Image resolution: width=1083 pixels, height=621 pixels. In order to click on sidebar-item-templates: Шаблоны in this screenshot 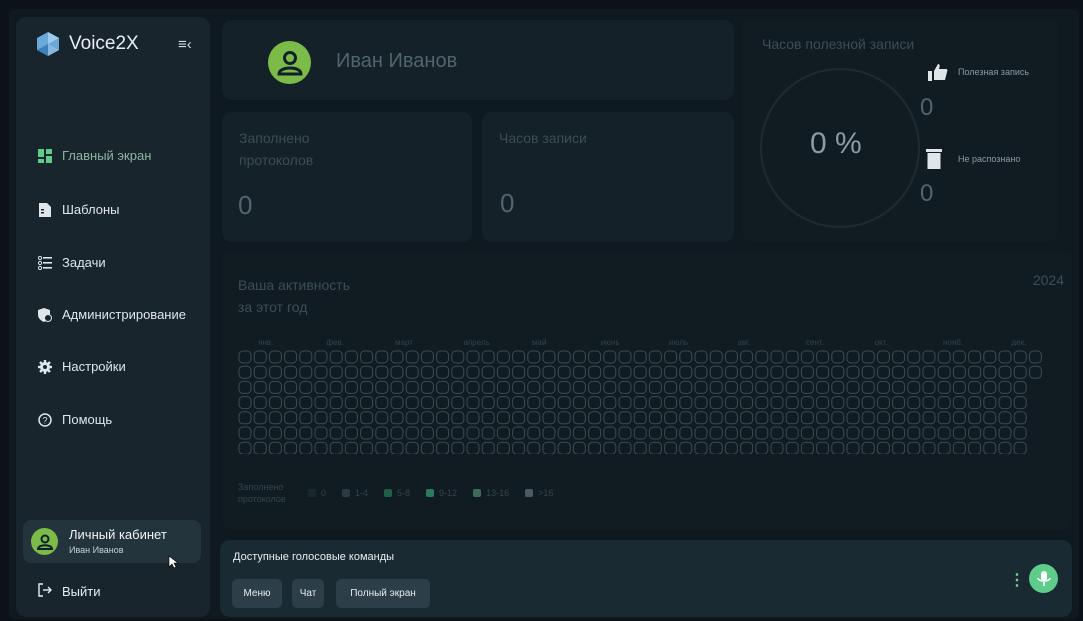, I will do `click(79, 209)`.